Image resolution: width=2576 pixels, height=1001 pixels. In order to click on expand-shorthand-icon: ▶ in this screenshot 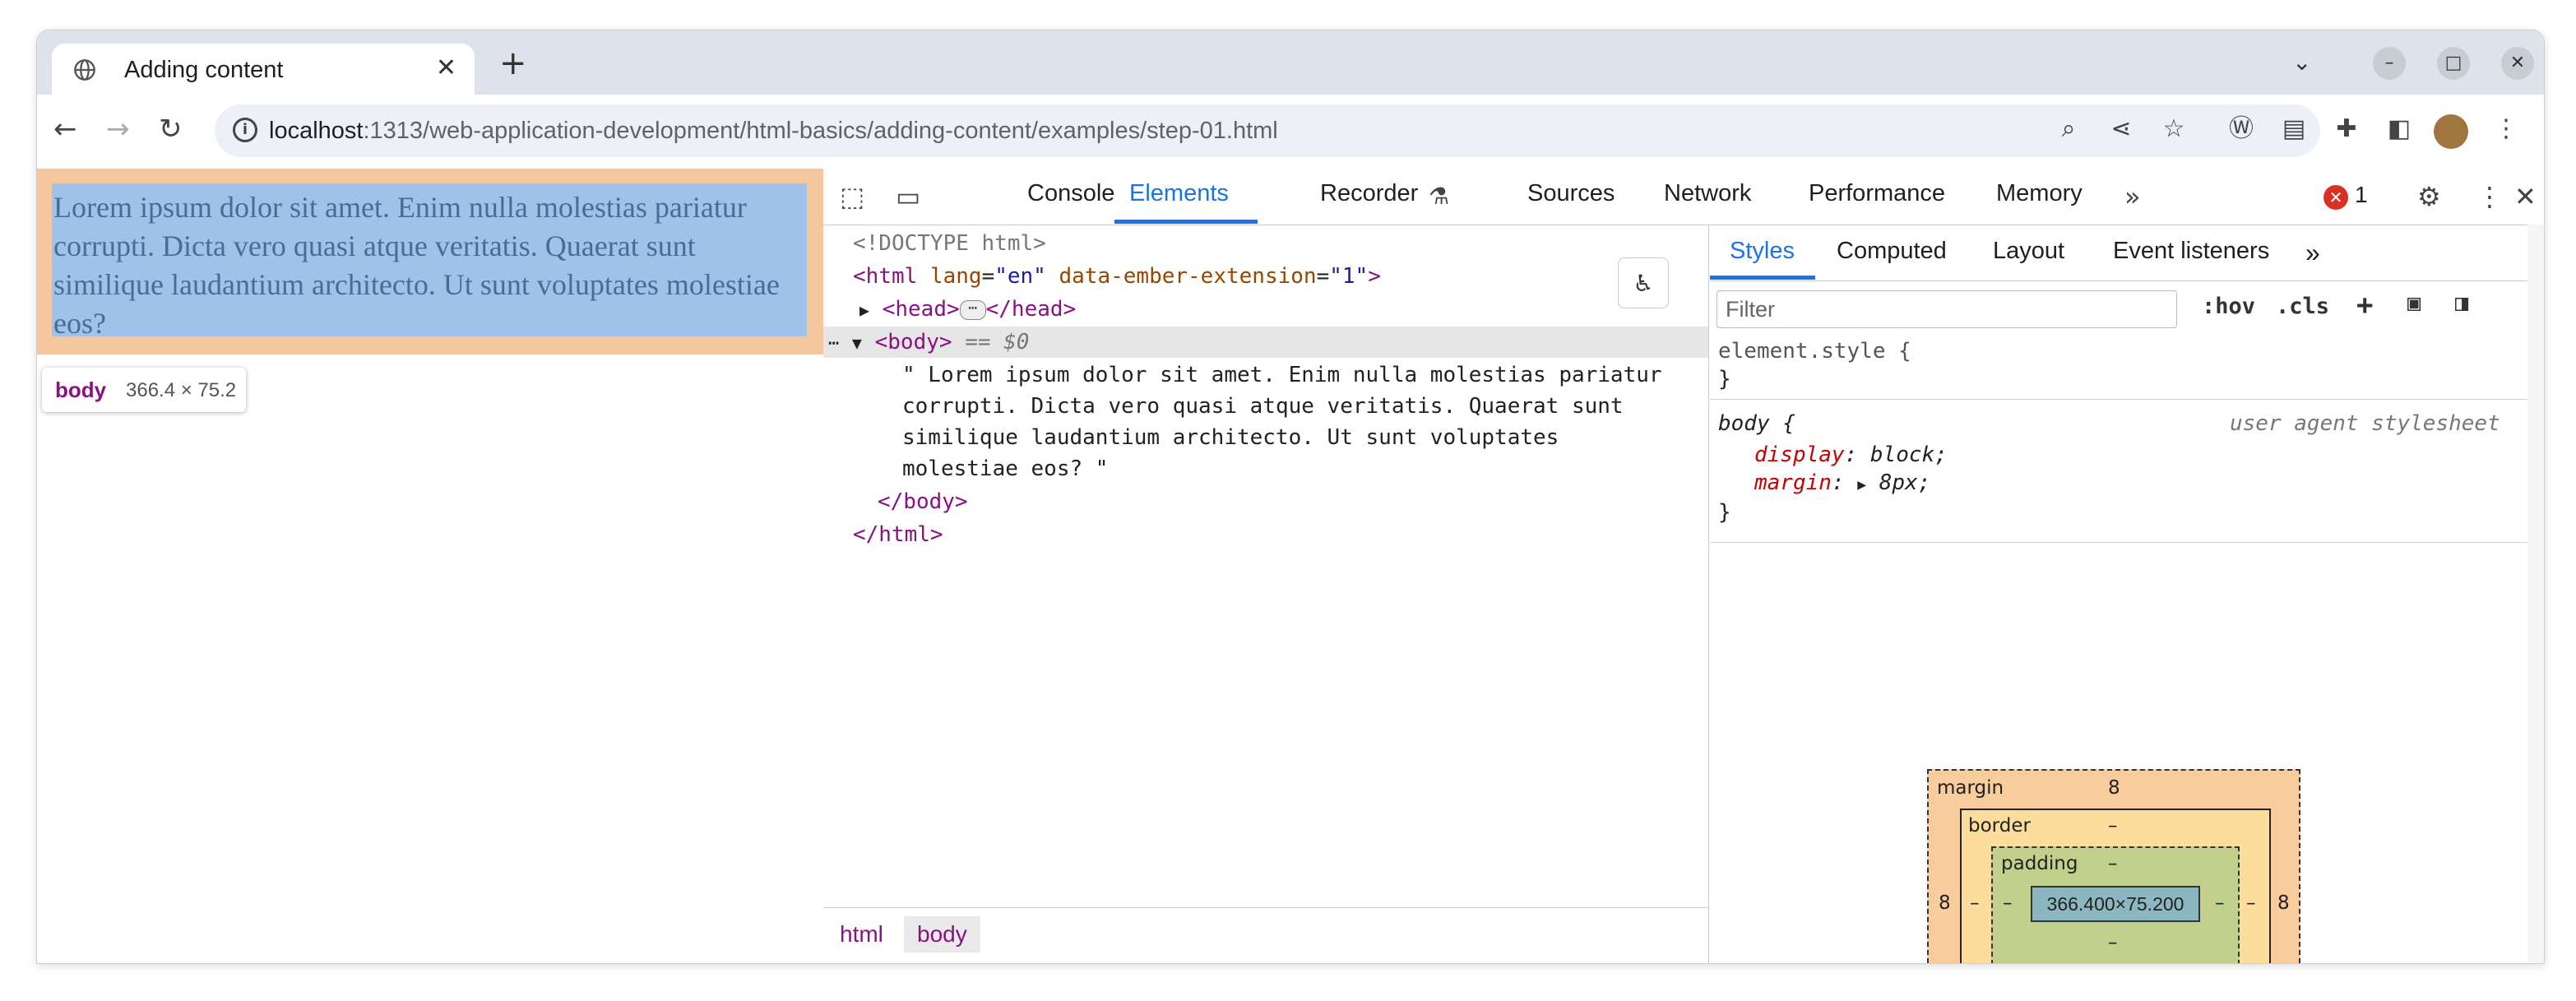, I will do `click(1862, 485)`.